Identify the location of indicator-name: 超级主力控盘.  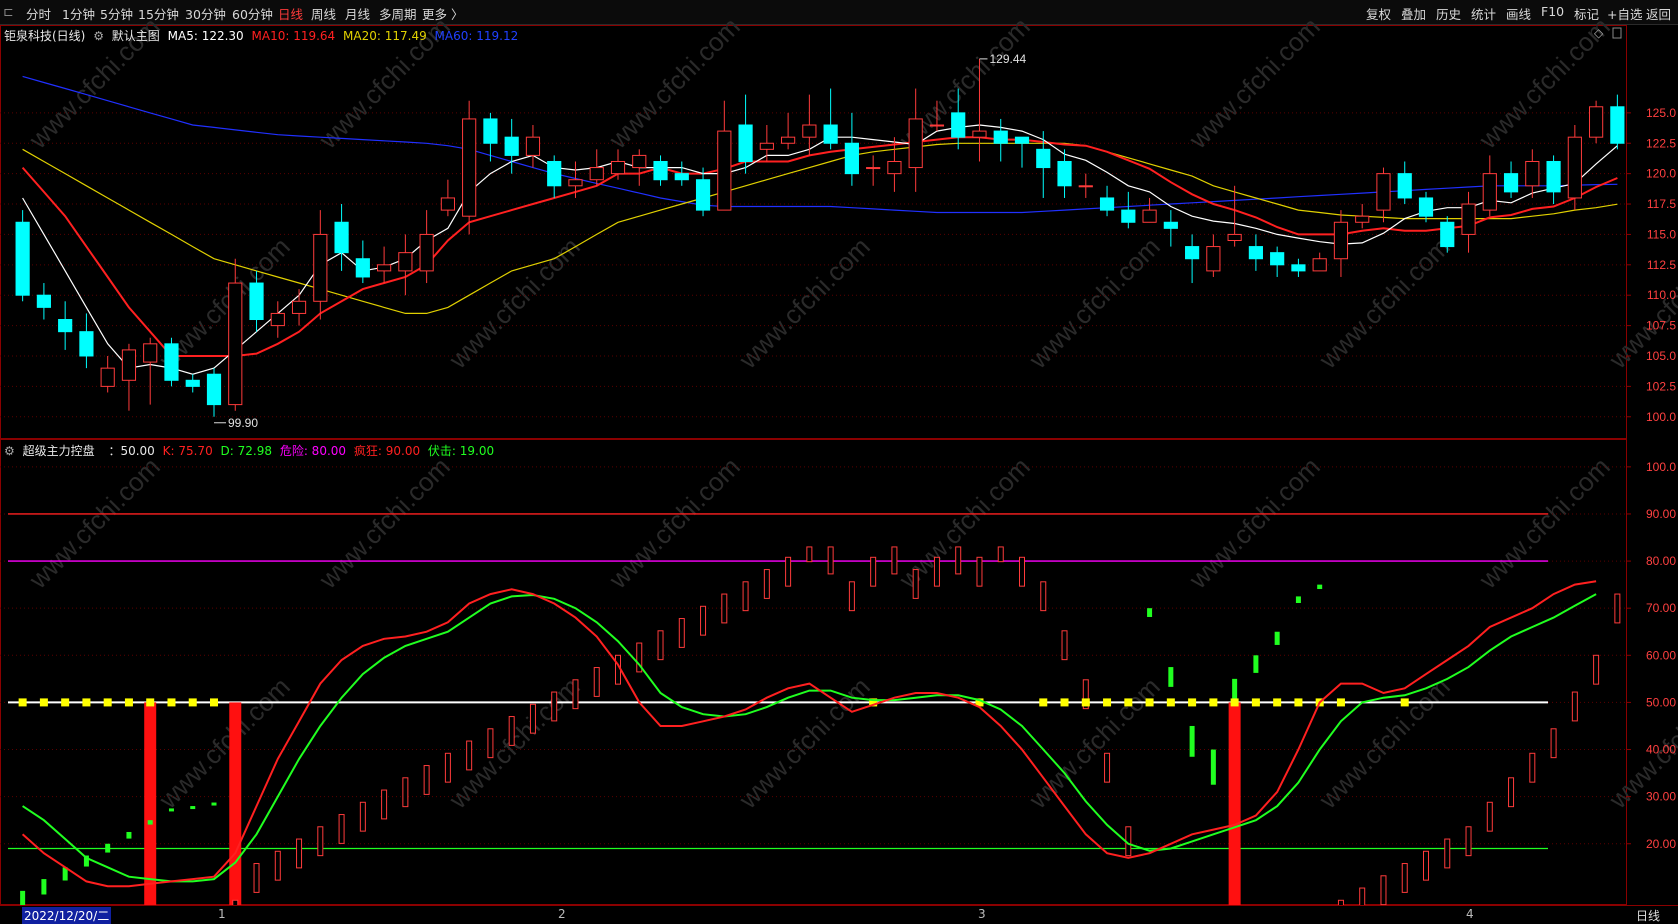
(59, 451).